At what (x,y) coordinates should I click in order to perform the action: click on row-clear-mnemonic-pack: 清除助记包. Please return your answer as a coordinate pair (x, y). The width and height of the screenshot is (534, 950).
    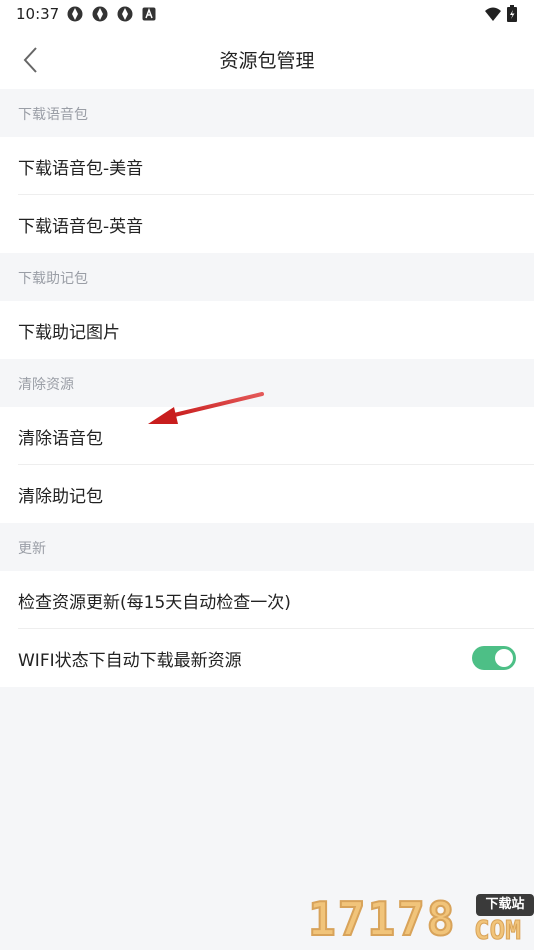
    Looking at the image, I should click on (267, 494).